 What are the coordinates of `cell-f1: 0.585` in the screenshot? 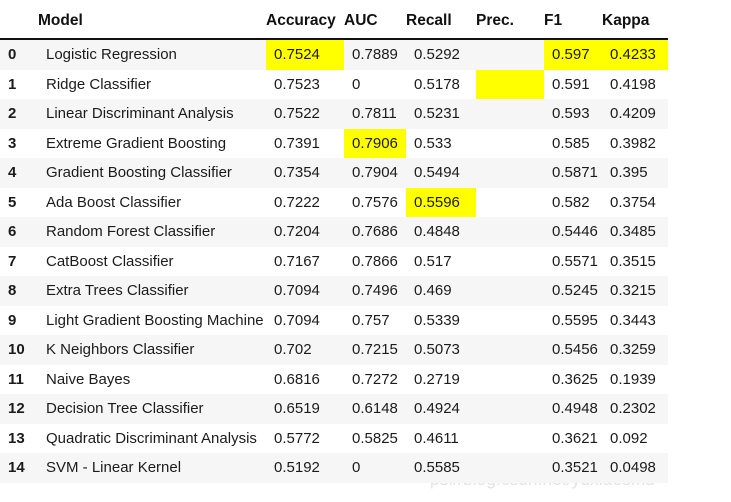 It's located at (573, 143).